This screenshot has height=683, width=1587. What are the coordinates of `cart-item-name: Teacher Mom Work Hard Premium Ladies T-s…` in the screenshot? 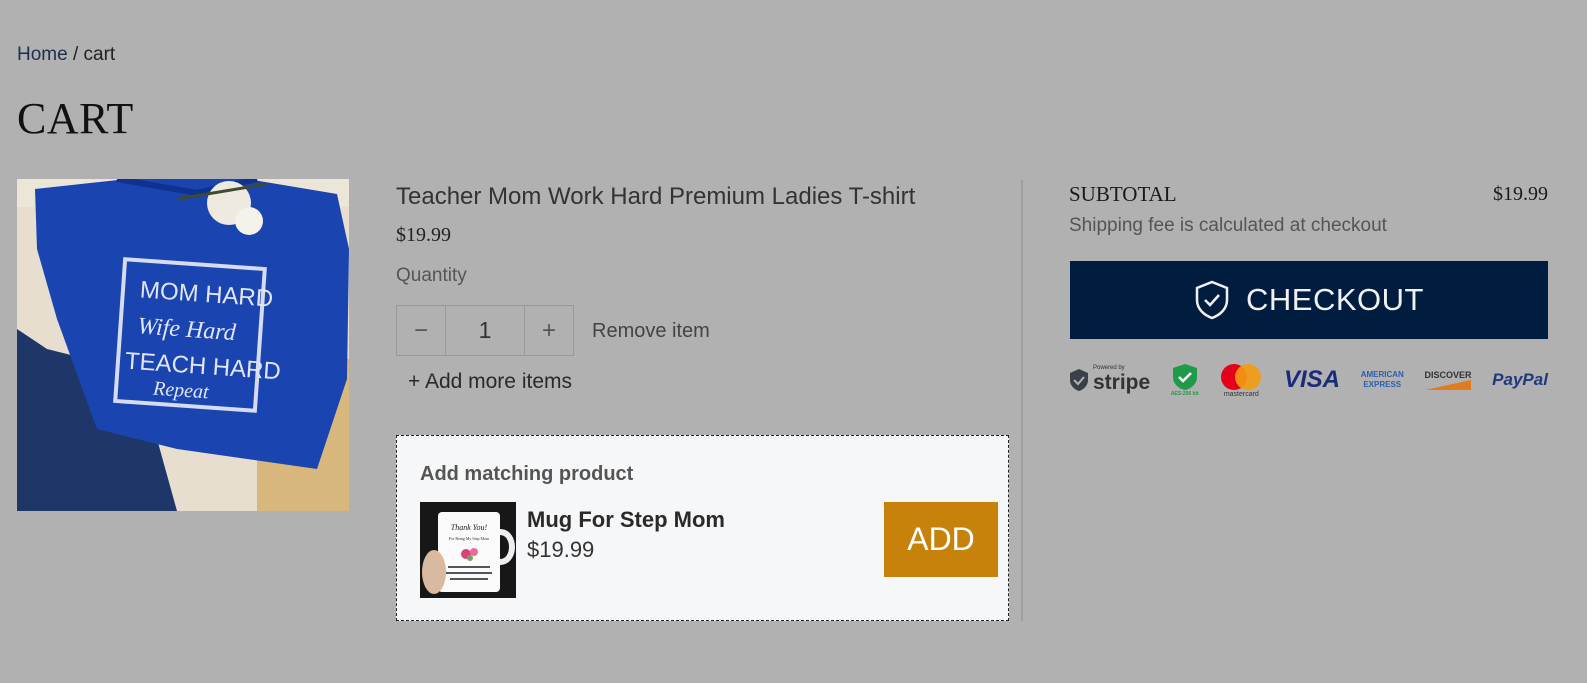 It's located at (655, 197).